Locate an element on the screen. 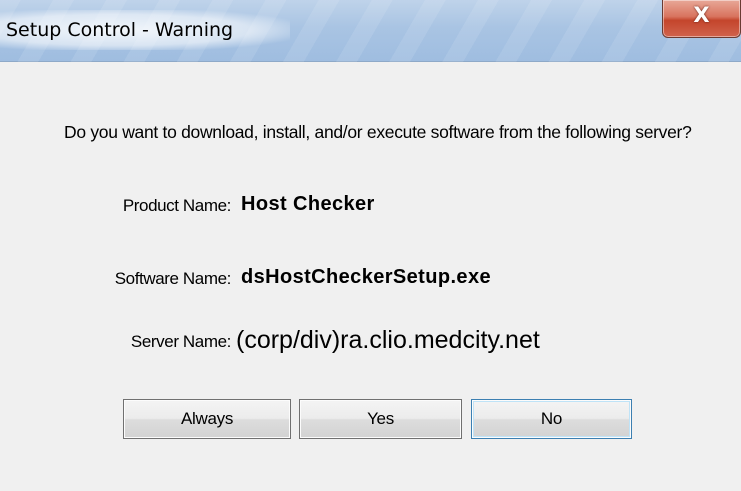 Image resolution: width=741 pixels, height=491 pixels. close-icon: X is located at coordinates (701, 15).